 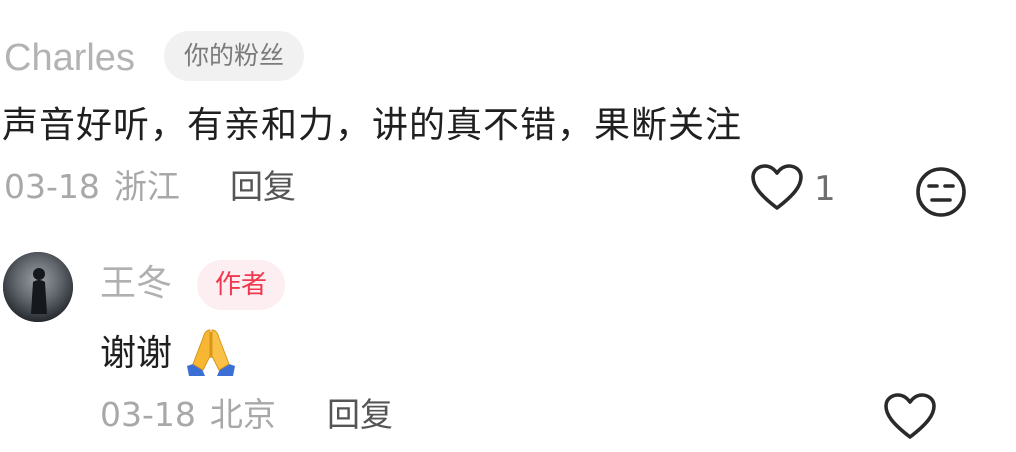 I want to click on unamused-face-icon, so click(x=941, y=192).